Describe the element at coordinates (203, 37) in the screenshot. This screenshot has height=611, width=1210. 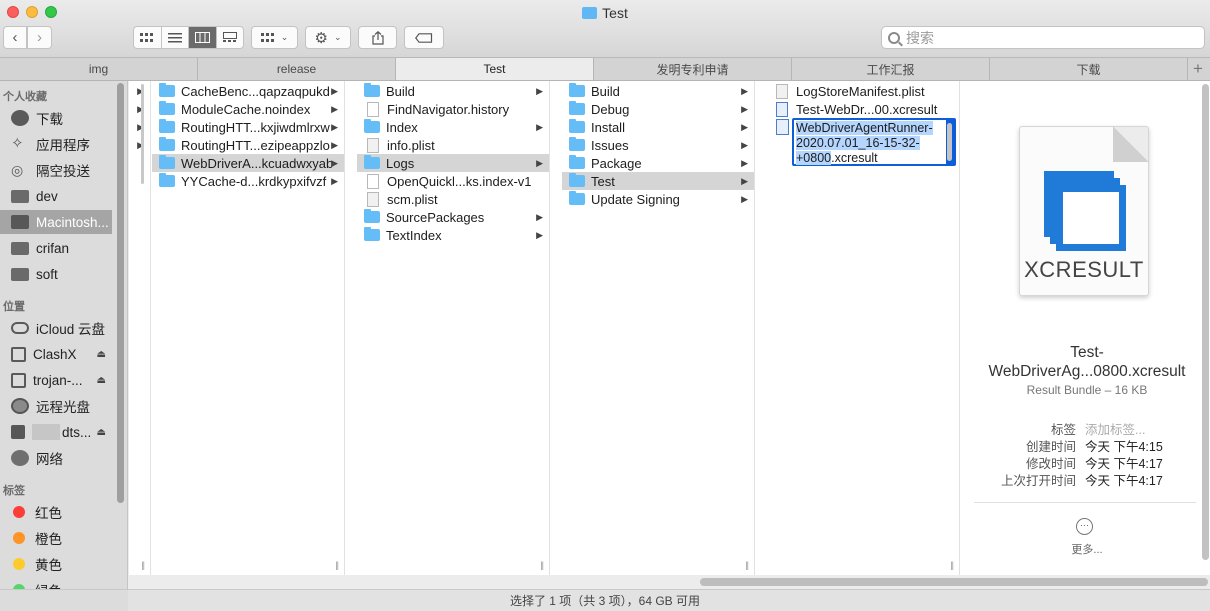
I see `column-view-button` at that location.